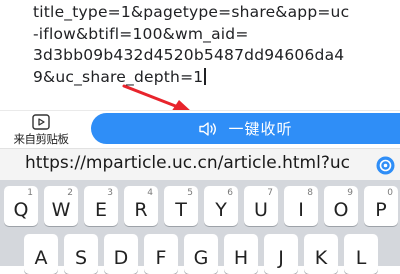 This screenshot has height=274, width=400. Describe the element at coordinates (261, 210) in the screenshot. I see `key-letter: U` at that location.